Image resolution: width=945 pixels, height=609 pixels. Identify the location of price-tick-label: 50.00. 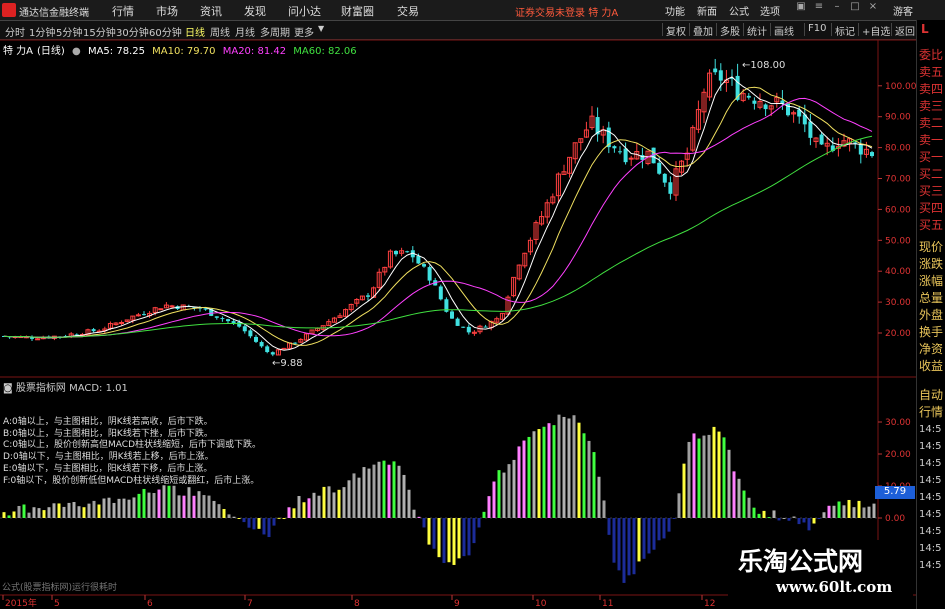
(898, 241).